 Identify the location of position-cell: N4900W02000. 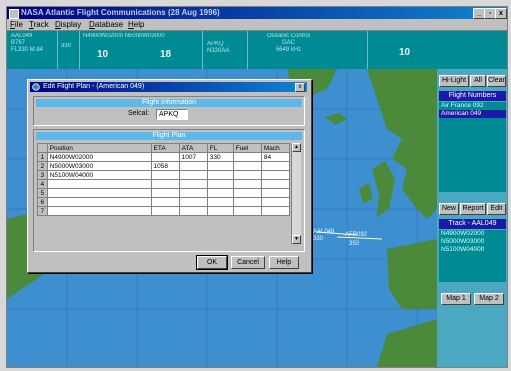
(99, 157).